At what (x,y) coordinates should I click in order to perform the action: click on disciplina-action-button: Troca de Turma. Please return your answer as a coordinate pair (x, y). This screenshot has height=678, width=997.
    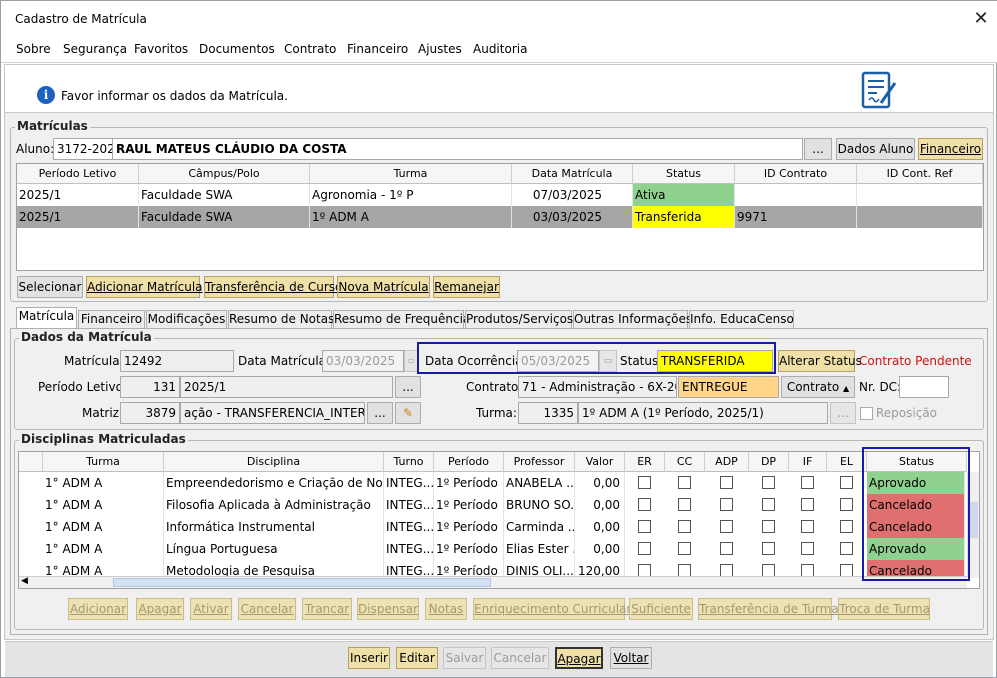
    Looking at the image, I should click on (884, 609).